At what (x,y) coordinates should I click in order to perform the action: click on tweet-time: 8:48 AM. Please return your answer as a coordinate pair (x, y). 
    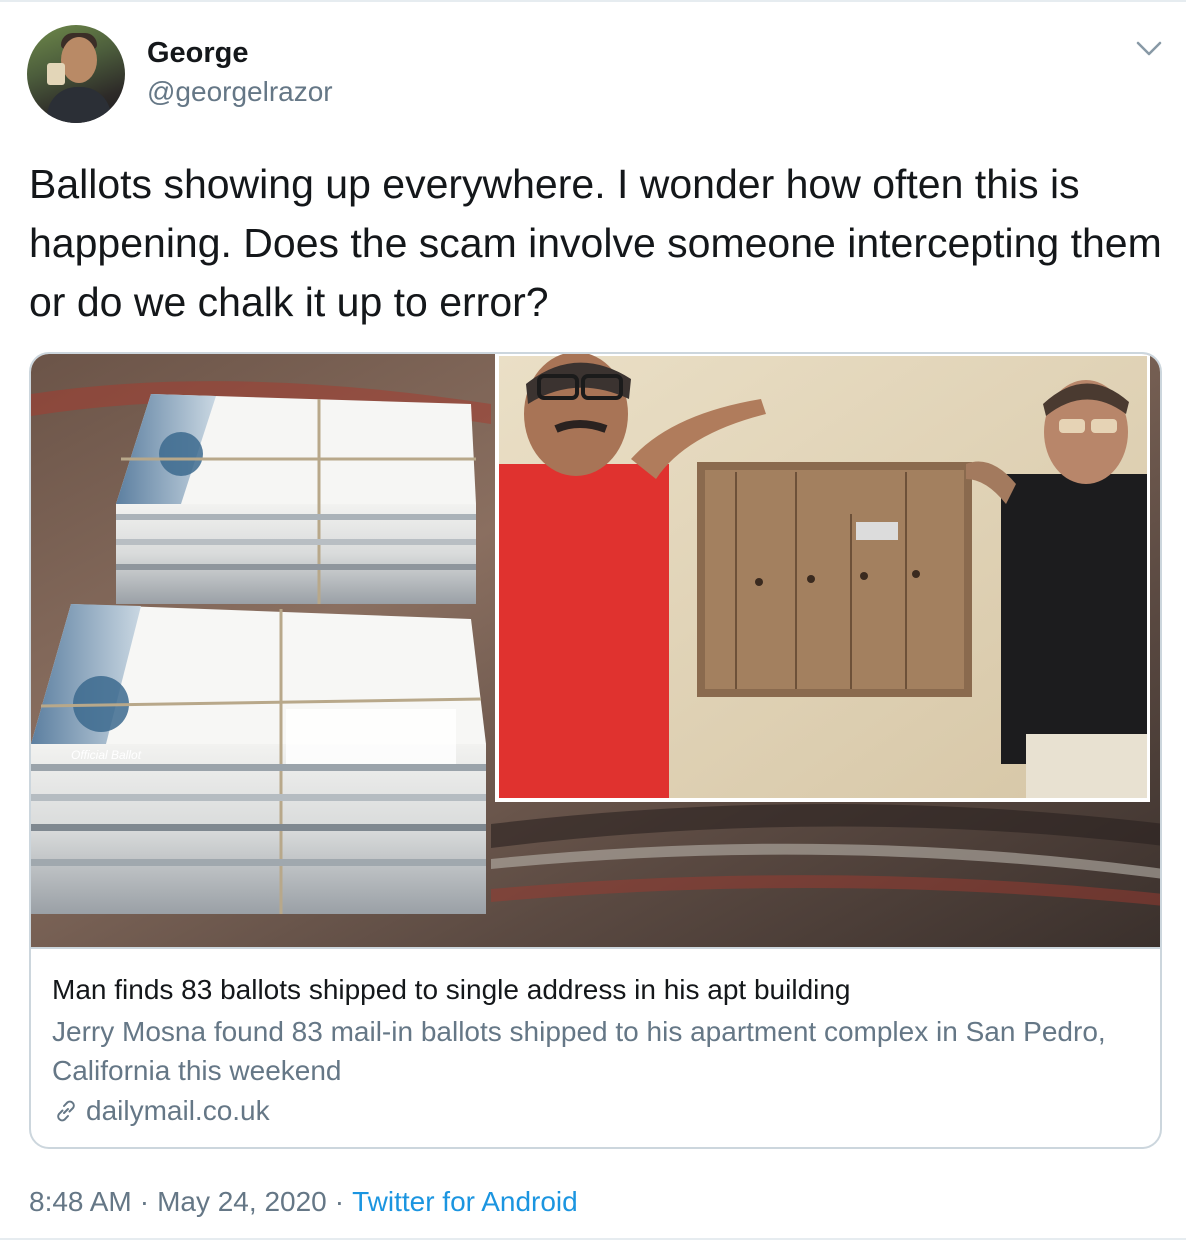
    Looking at the image, I should click on (80, 1201).